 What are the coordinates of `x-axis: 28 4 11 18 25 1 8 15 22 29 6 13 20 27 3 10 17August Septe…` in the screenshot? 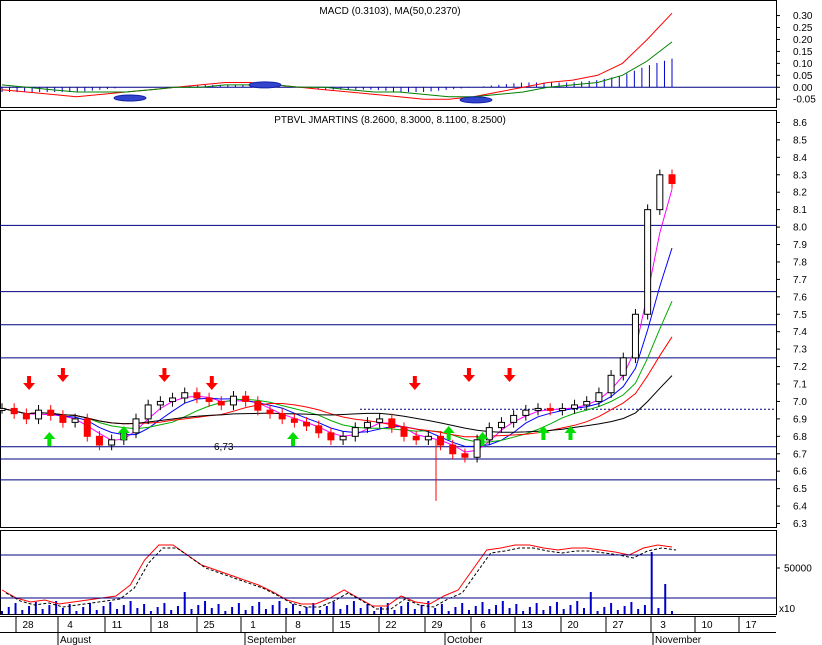 It's located at (386, 630).